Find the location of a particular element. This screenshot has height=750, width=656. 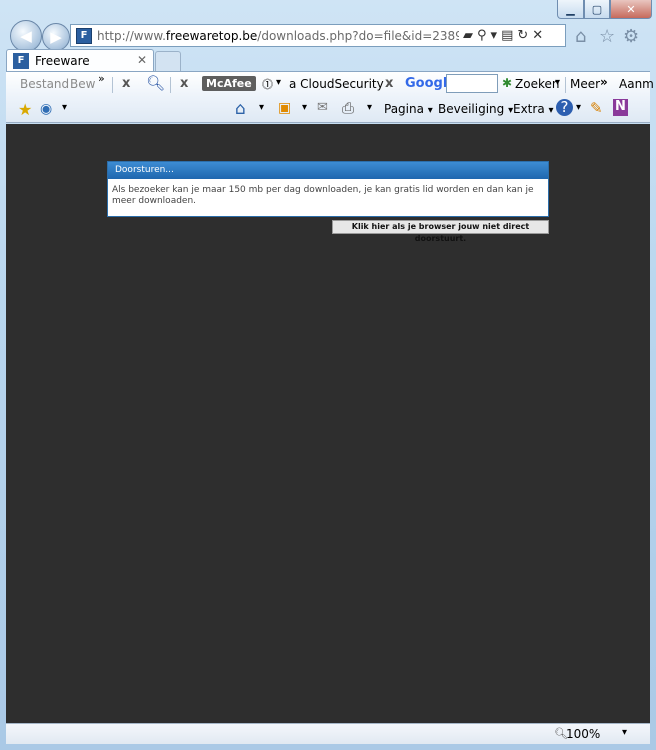

mail-icon: ✉ is located at coordinates (322, 107).